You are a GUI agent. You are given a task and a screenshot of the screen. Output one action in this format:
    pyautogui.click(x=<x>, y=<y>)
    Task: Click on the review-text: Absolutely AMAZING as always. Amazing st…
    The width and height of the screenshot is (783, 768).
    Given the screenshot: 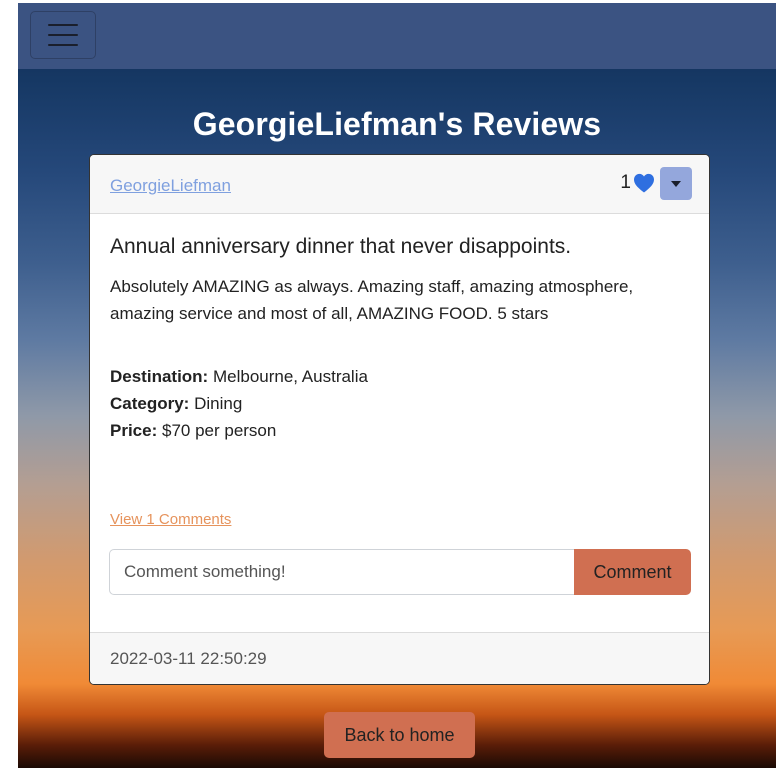 What is the action you would take?
    pyautogui.click(x=372, y=300)
    